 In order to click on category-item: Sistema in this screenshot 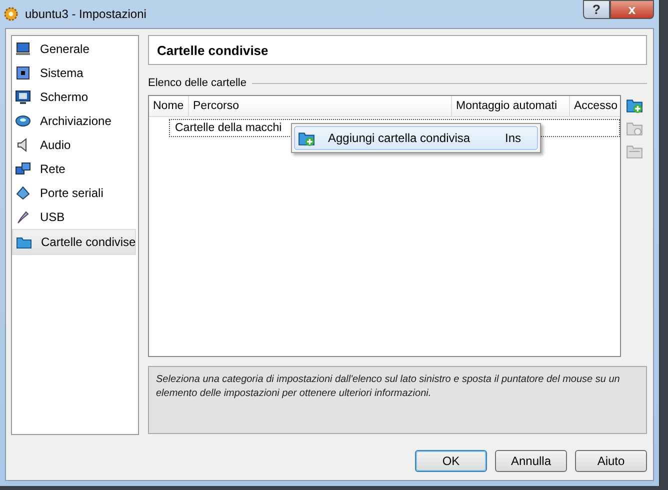, I will do `click(74, 73)`.